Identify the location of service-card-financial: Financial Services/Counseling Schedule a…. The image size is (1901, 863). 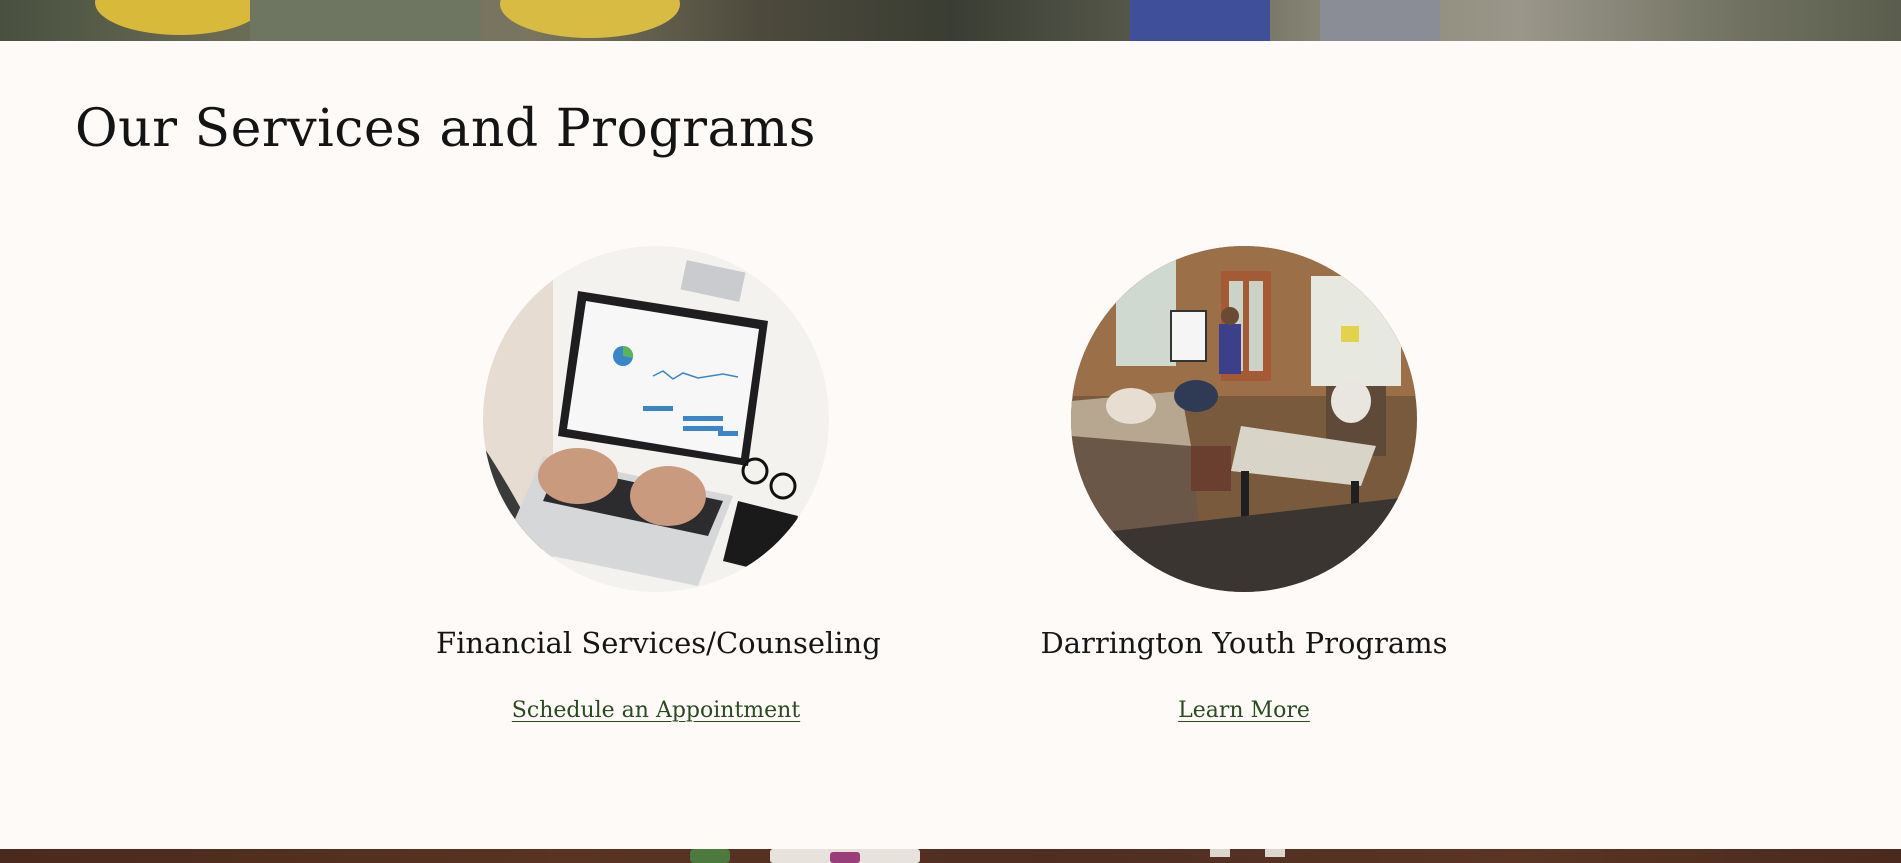
(658, 516).